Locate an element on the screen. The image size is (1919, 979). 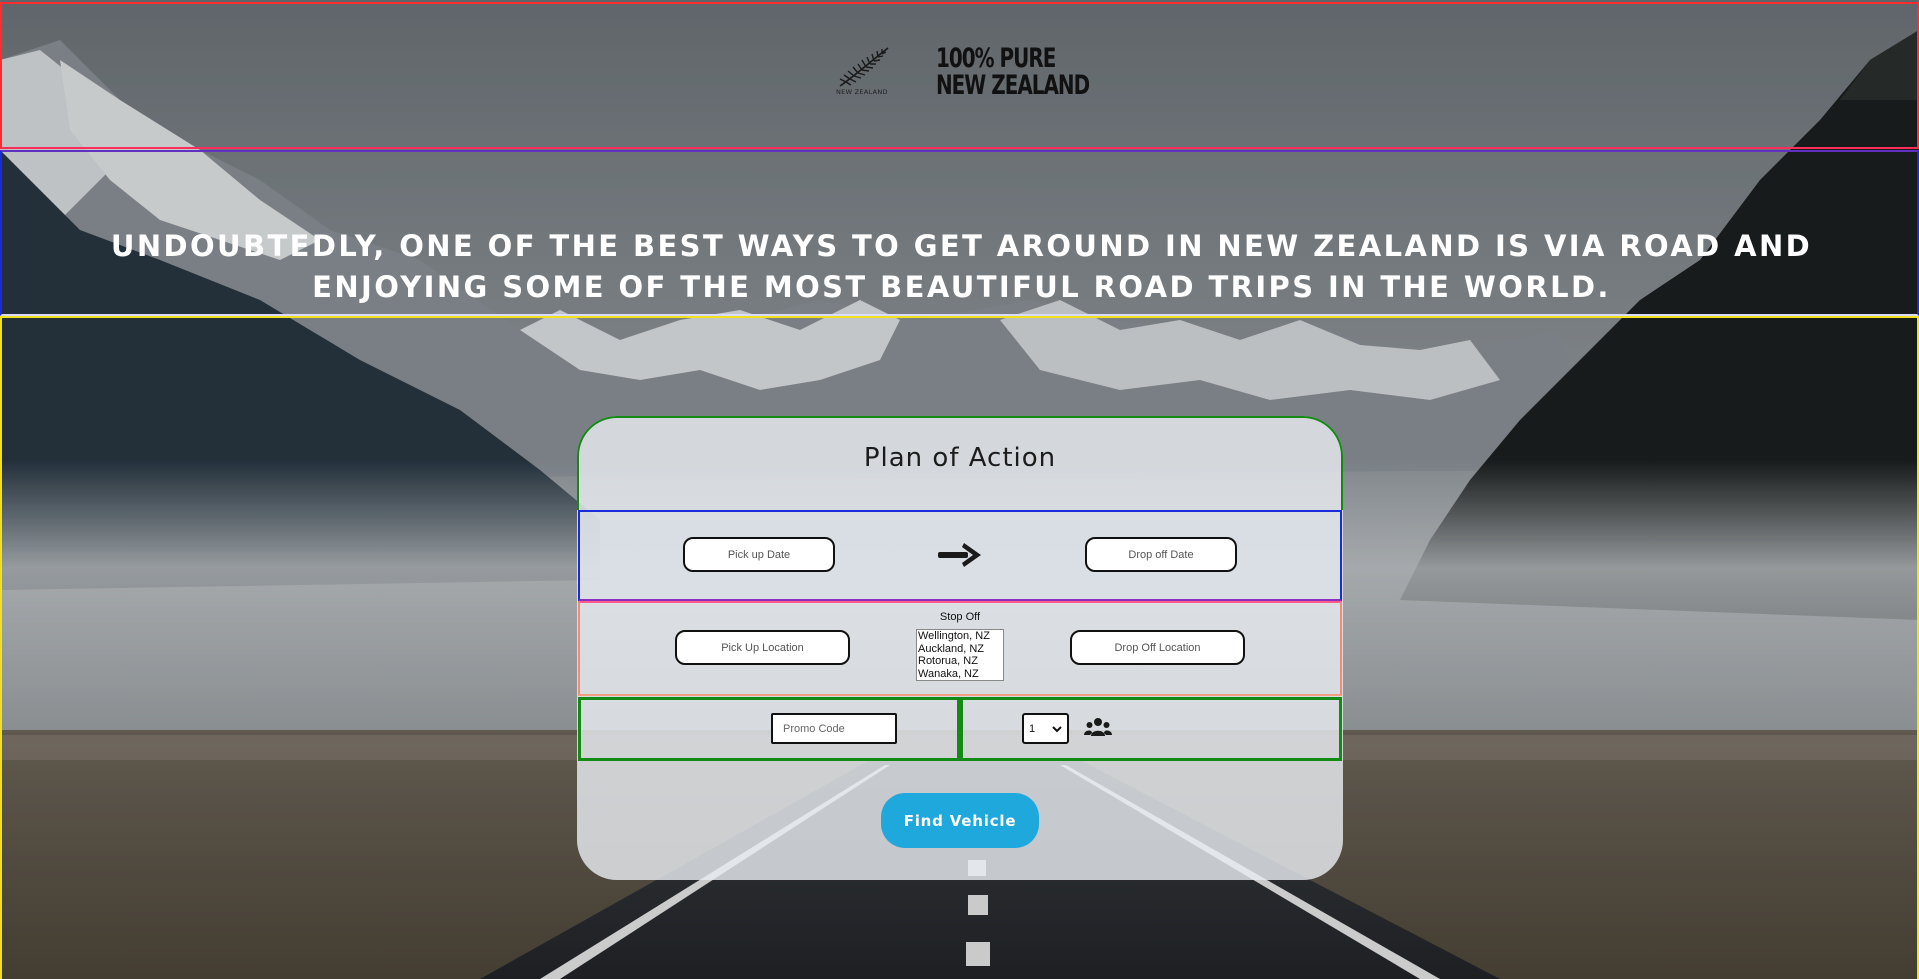
promo-code-input: Promo Code is located at coordinates (834, 728).